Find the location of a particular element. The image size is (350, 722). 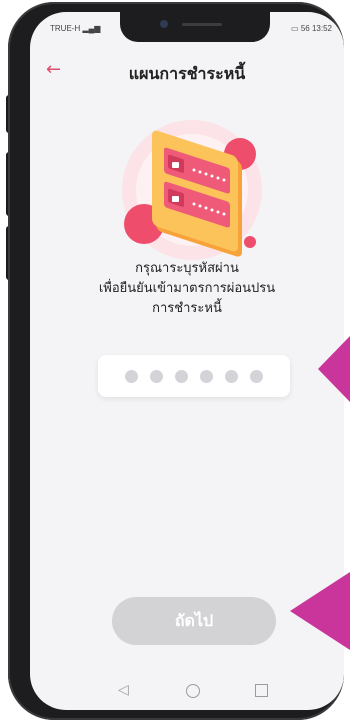

status-time: 13:52 is located at coordinates (321, 28).